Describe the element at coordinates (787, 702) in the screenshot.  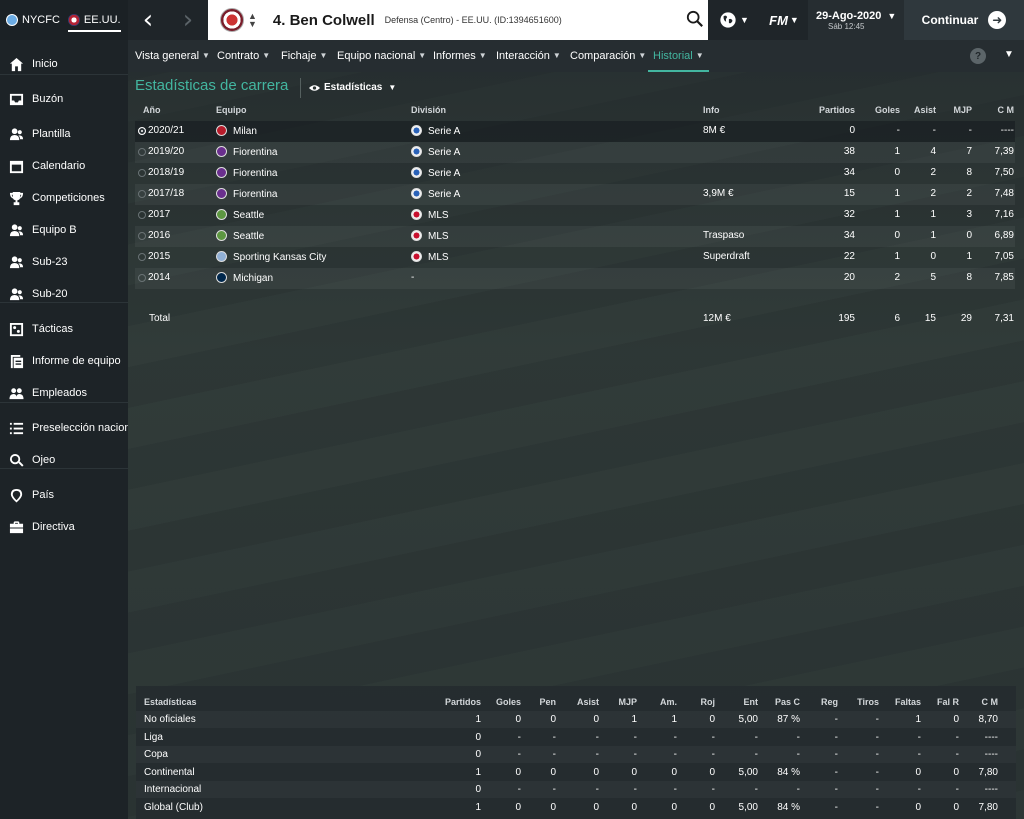
I see `stats-column-header: Pas C` at that location.